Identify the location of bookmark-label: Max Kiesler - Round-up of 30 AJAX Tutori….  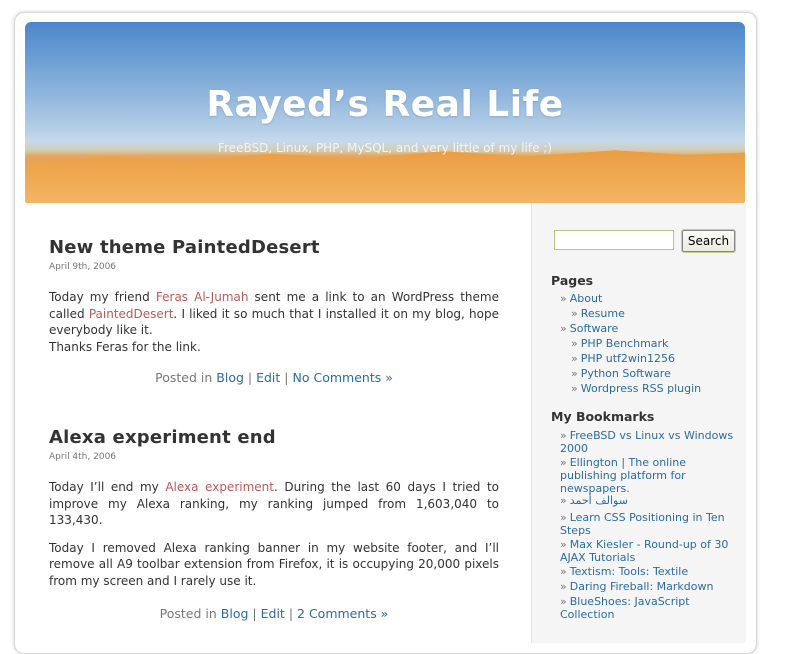
(644, 551).